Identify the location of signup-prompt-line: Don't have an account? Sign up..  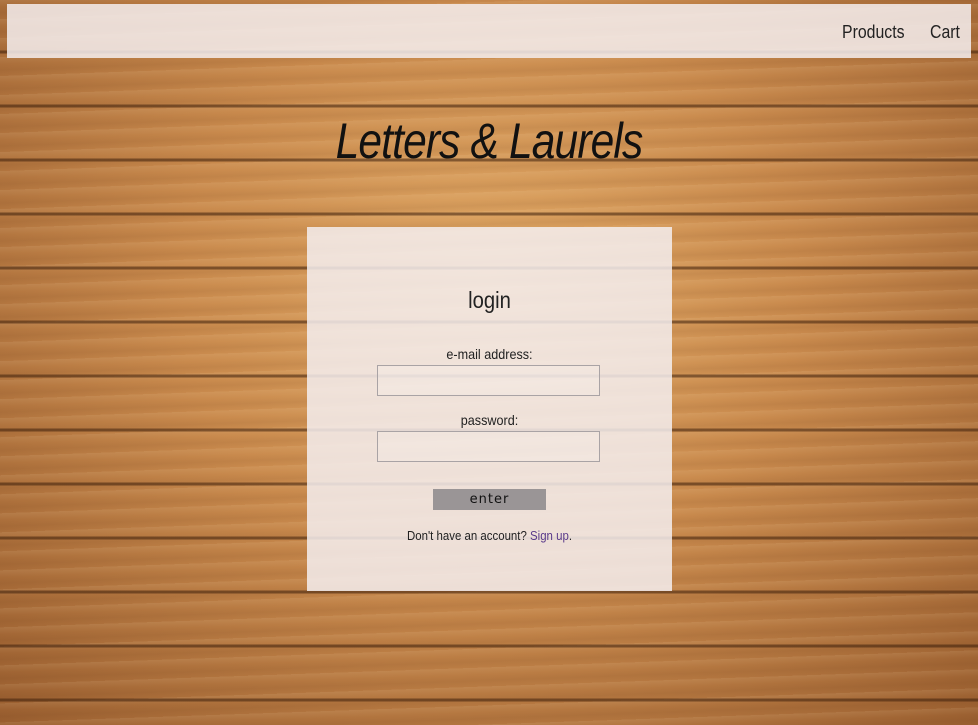
(489, 535).